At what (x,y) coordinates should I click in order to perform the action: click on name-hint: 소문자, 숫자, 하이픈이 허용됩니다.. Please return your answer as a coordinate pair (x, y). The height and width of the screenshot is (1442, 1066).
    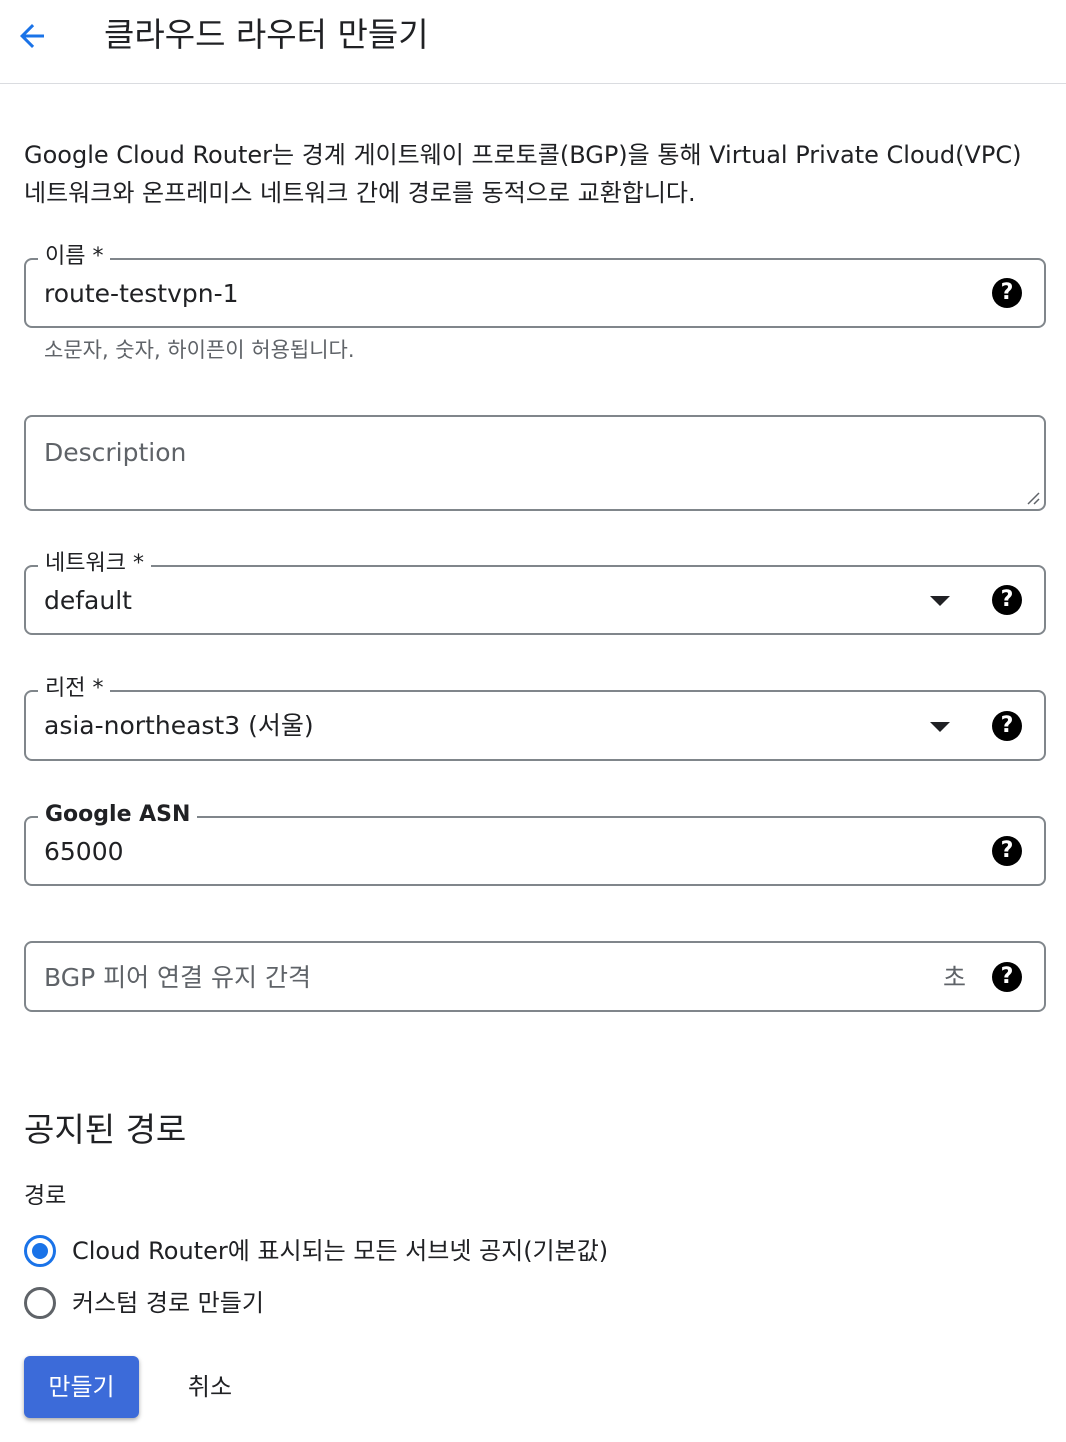
    Looking at the image, I should click on (199, 350).